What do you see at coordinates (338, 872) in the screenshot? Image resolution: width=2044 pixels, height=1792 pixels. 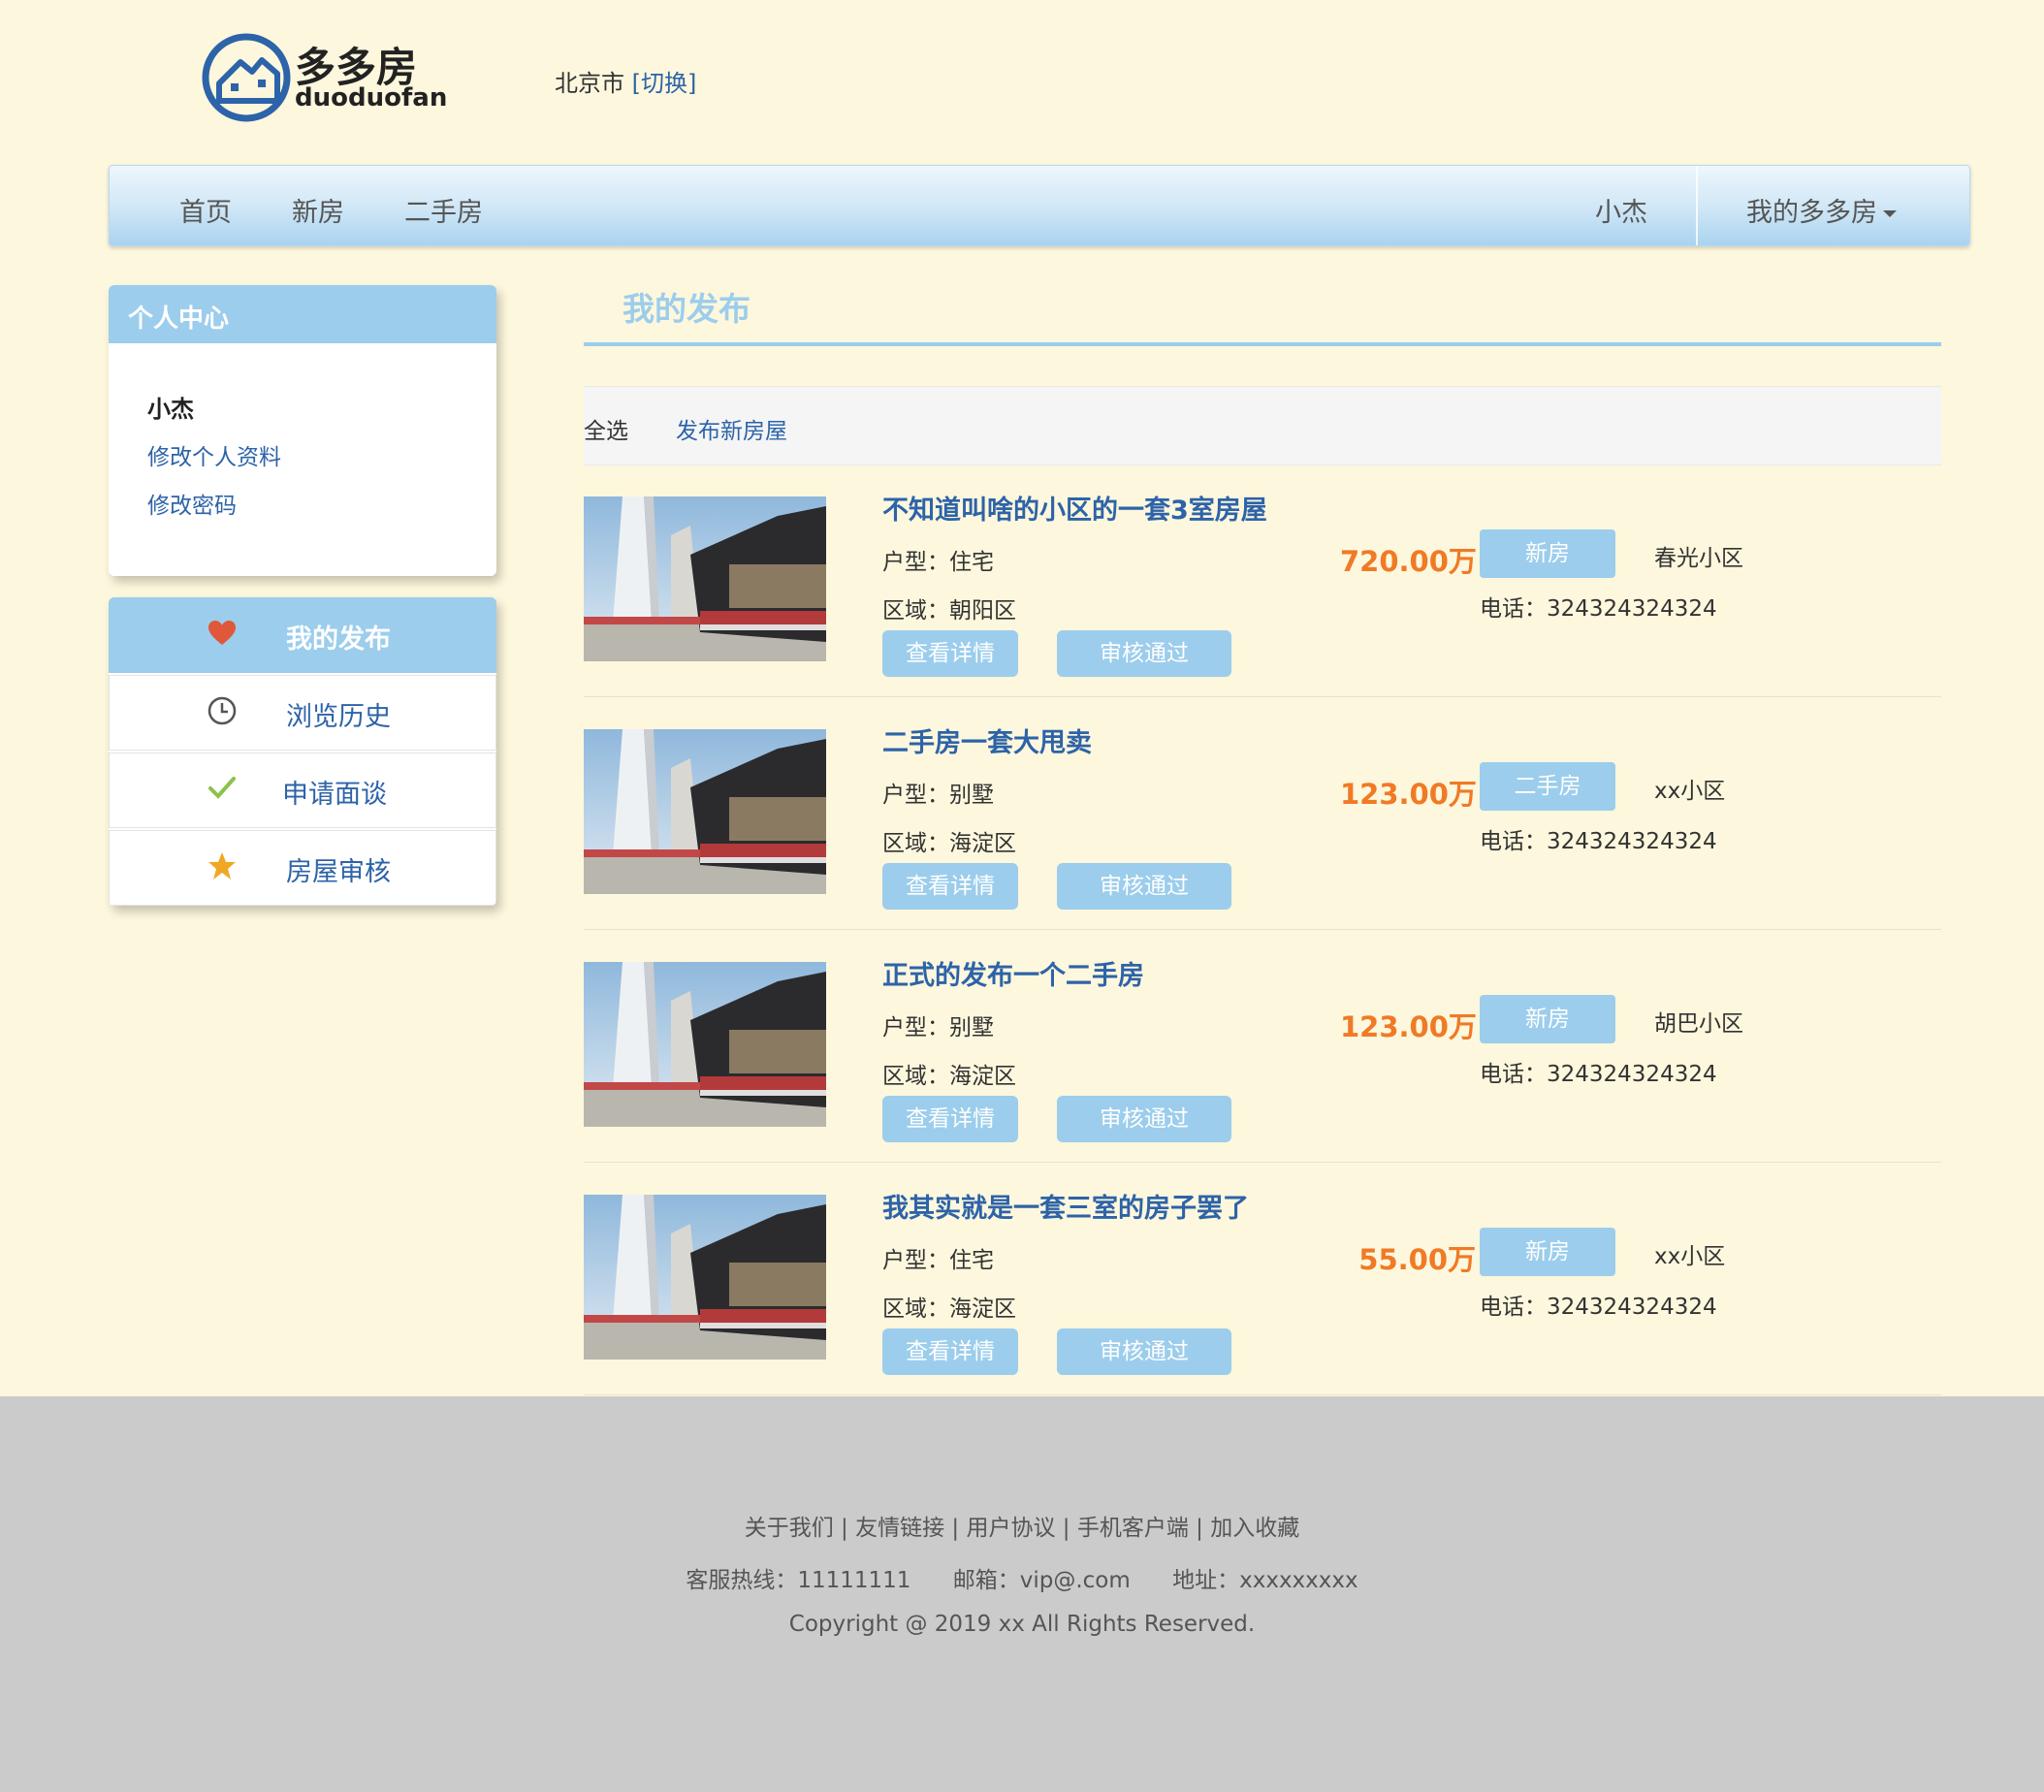 I see `side-menu-label: 房屋审核` at bounding box center [338, 872].